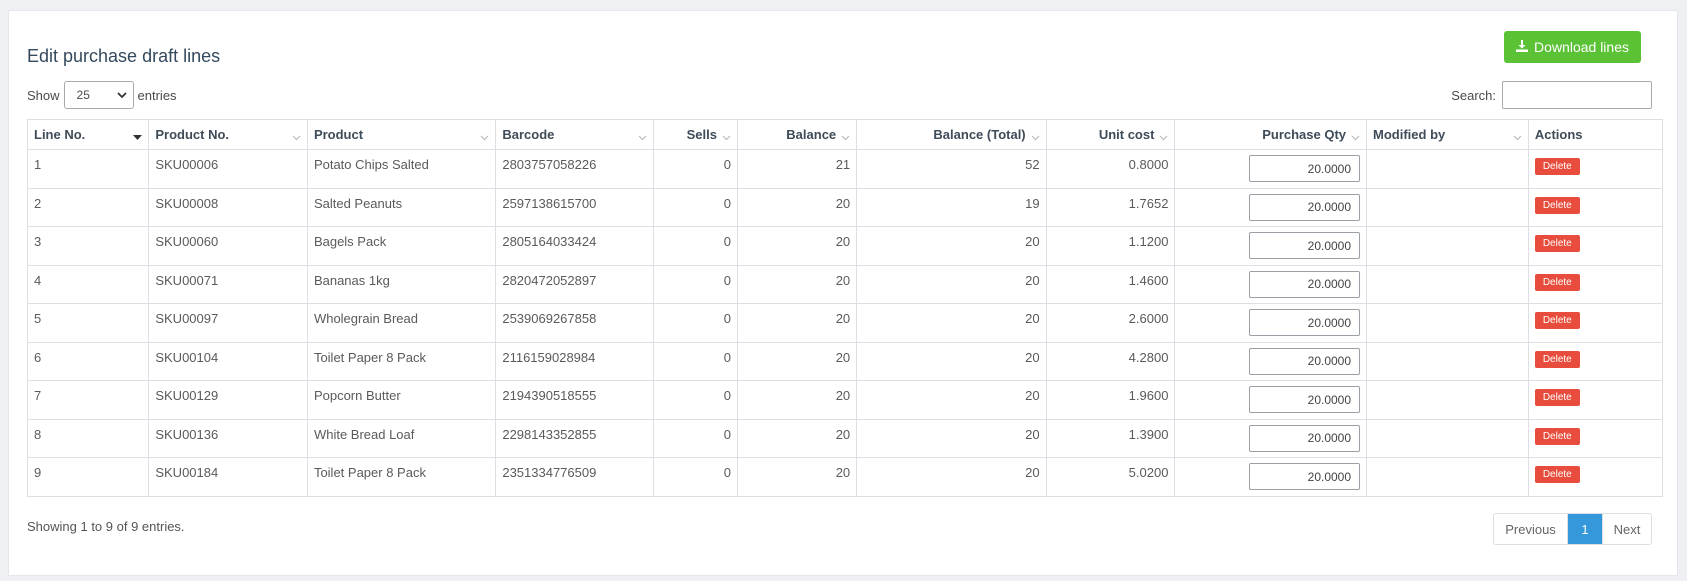 The width and height of the screenshot is (1687, 581). I want to click on entries-select-value: 25, so click(83, 95).